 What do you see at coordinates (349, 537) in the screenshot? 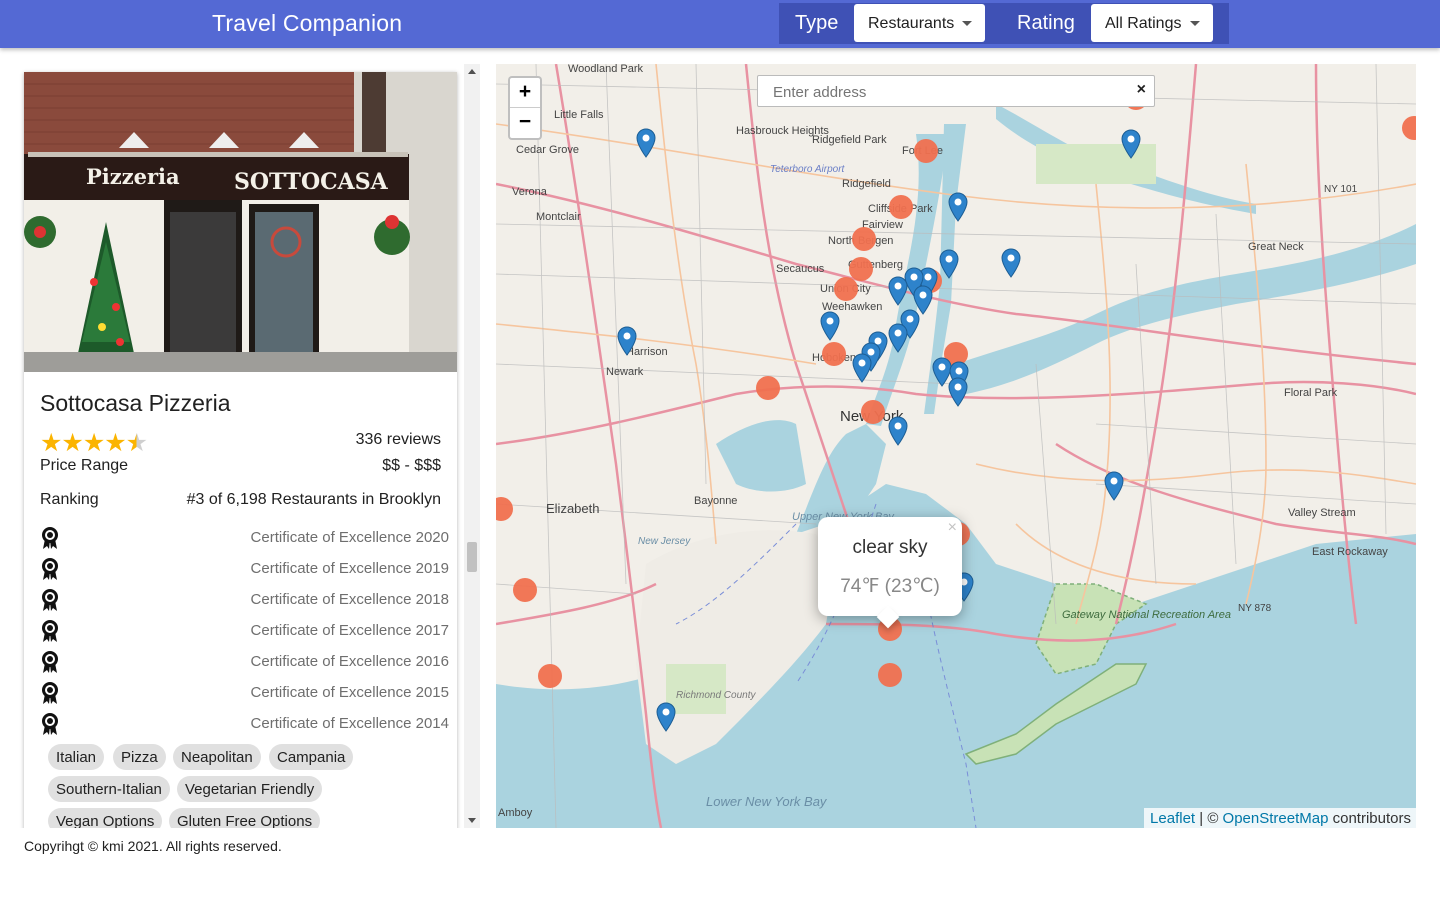
I see `award-text: Certificate of Excellence 2020` at bounding box center [349, 537].